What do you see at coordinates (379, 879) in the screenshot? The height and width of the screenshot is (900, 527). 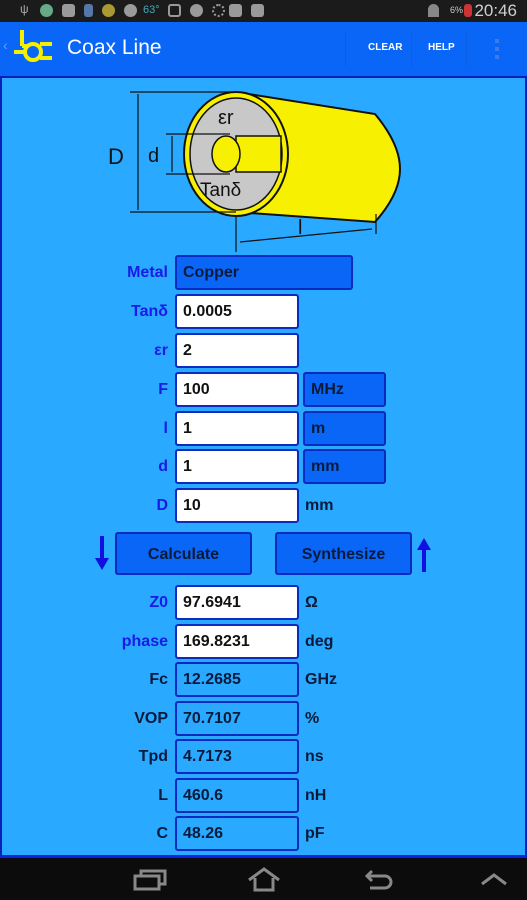 I see `back-icon` at bounding box center [379, 879].